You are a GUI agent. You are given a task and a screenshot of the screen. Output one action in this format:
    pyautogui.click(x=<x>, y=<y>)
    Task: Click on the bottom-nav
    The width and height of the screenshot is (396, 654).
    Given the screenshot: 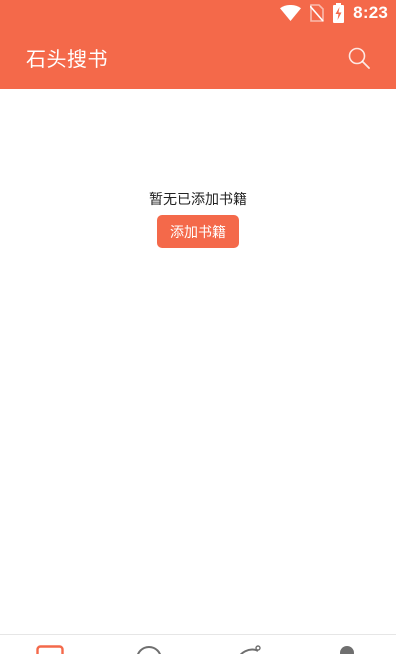 What is the action you would take?
    pyautogui.click(x=198, y=644)
    